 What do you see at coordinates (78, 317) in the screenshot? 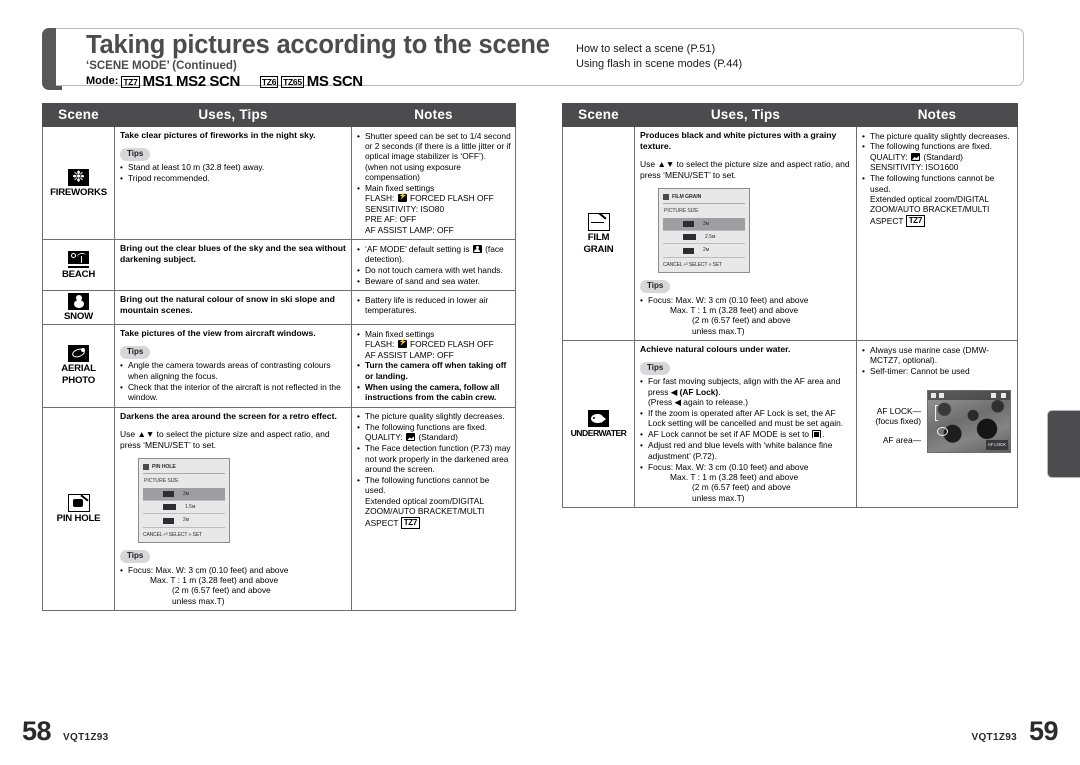
I see `scene-label-snow: SNOW` at bounding box center [78, 317].